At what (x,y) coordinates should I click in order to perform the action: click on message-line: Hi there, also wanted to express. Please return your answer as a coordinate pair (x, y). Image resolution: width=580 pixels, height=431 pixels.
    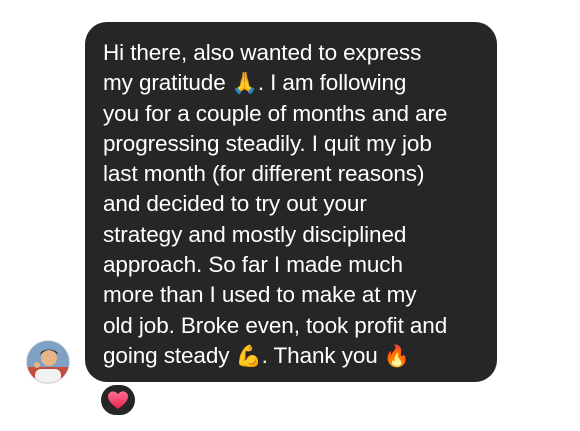
    Looking at the image, I should click on (262, 52).